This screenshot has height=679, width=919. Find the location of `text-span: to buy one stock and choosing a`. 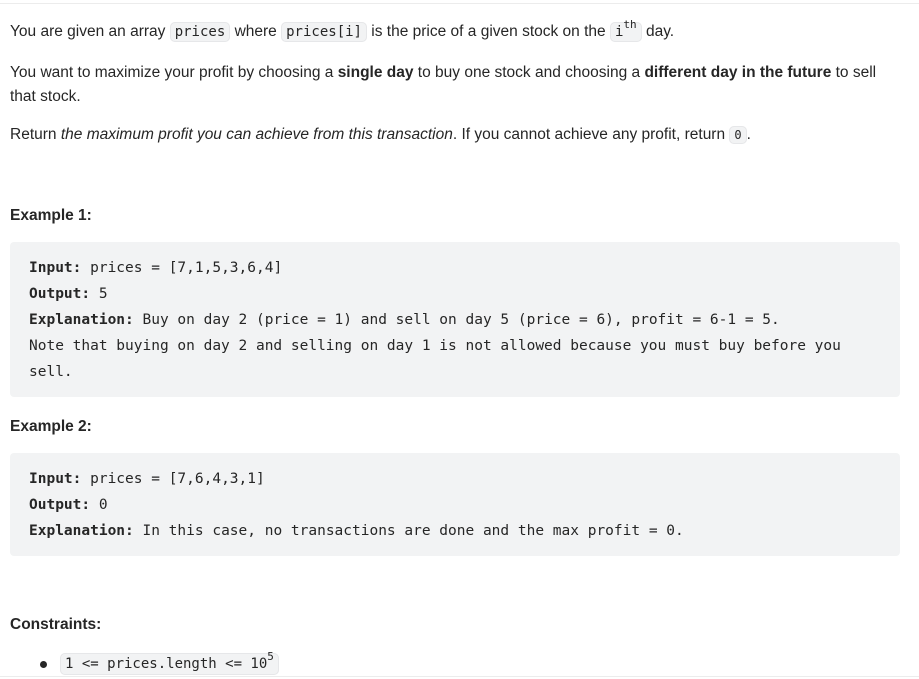

text-span: to buy one stock and choosing a is located at coordinates (529, 72).